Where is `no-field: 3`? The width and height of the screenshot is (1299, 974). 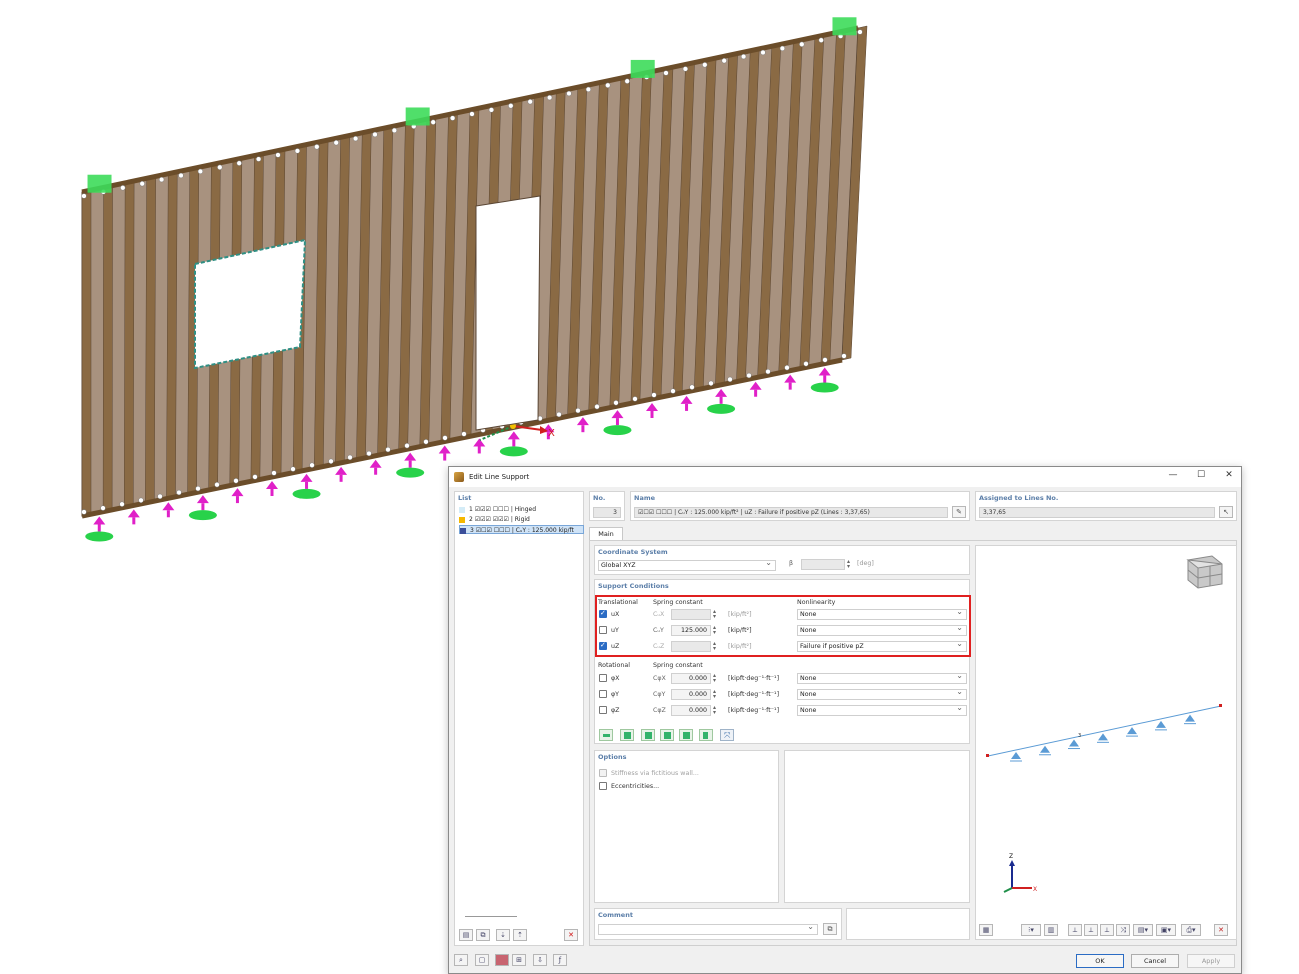
no-field: 3 is located at coordinates (607, 512).